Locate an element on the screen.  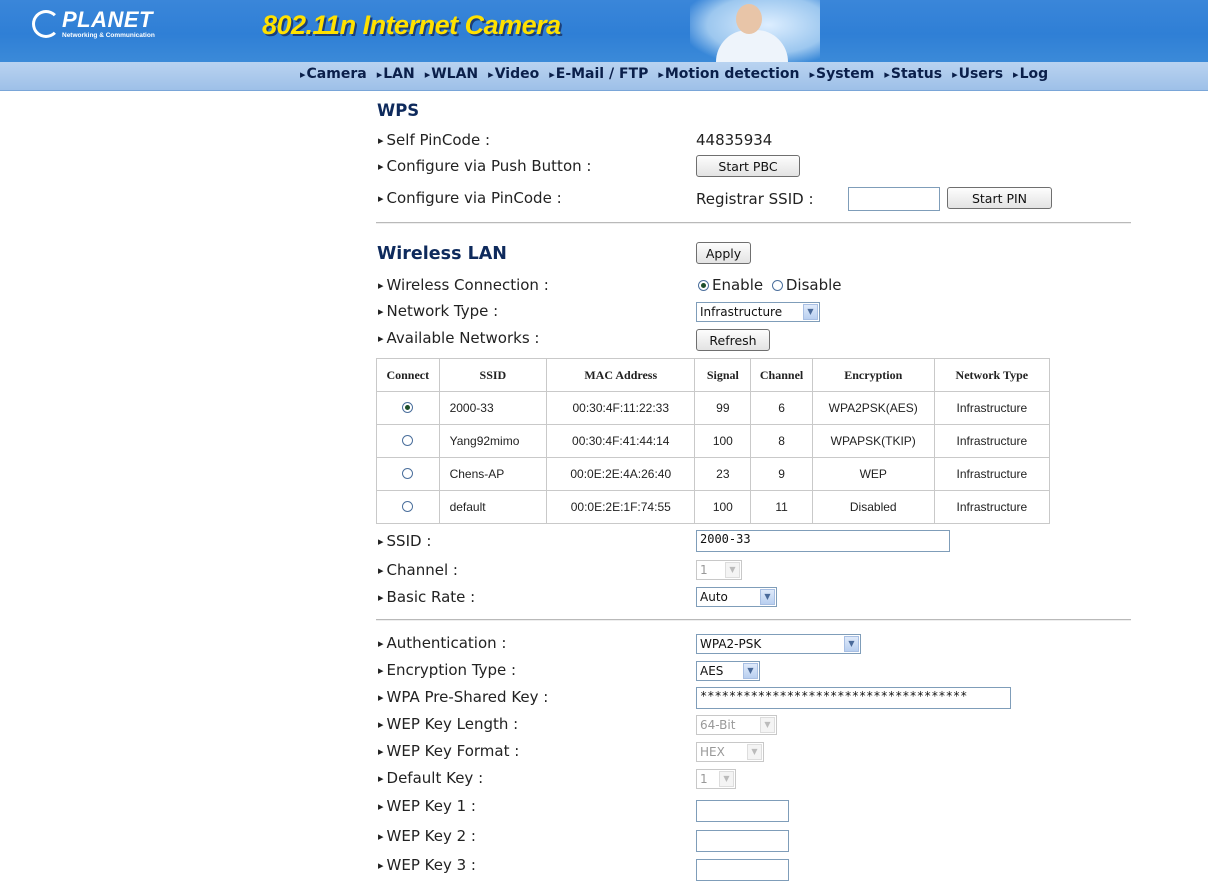
wep-key3-label: WEP Key 3 : is located at coordinates (427, 865).